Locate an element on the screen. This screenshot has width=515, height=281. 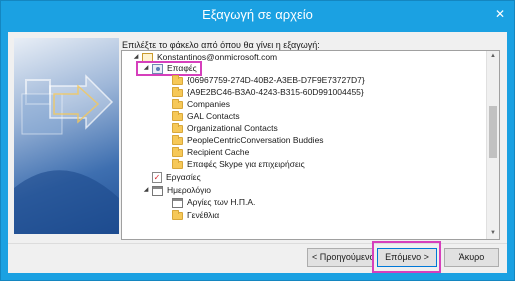
tree-item-birthdays: Γενέθλια is located at coordinates (196, 215).